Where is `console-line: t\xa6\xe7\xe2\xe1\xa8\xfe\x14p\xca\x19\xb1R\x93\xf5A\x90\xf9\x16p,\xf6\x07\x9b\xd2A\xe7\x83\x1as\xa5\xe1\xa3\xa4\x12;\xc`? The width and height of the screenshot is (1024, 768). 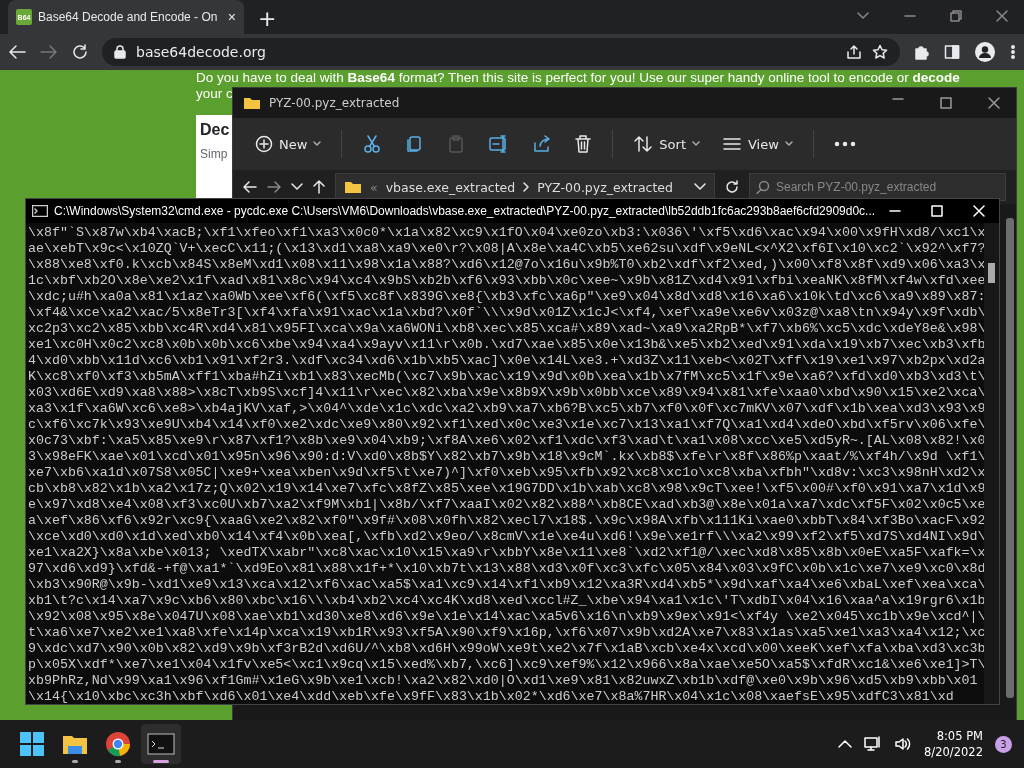 console-line: t\xa6\xe7\xe2\xe1\xa8\xfe\x14p\xca\x19\xb1R\x93\xf5A\x90\xf9\x16p,\xf6\x07\x9b\xd2A\xe7\x83\x1as\xa5\xe1\xa3\xa4\x12;\xc is located at coordinates (506, 633).